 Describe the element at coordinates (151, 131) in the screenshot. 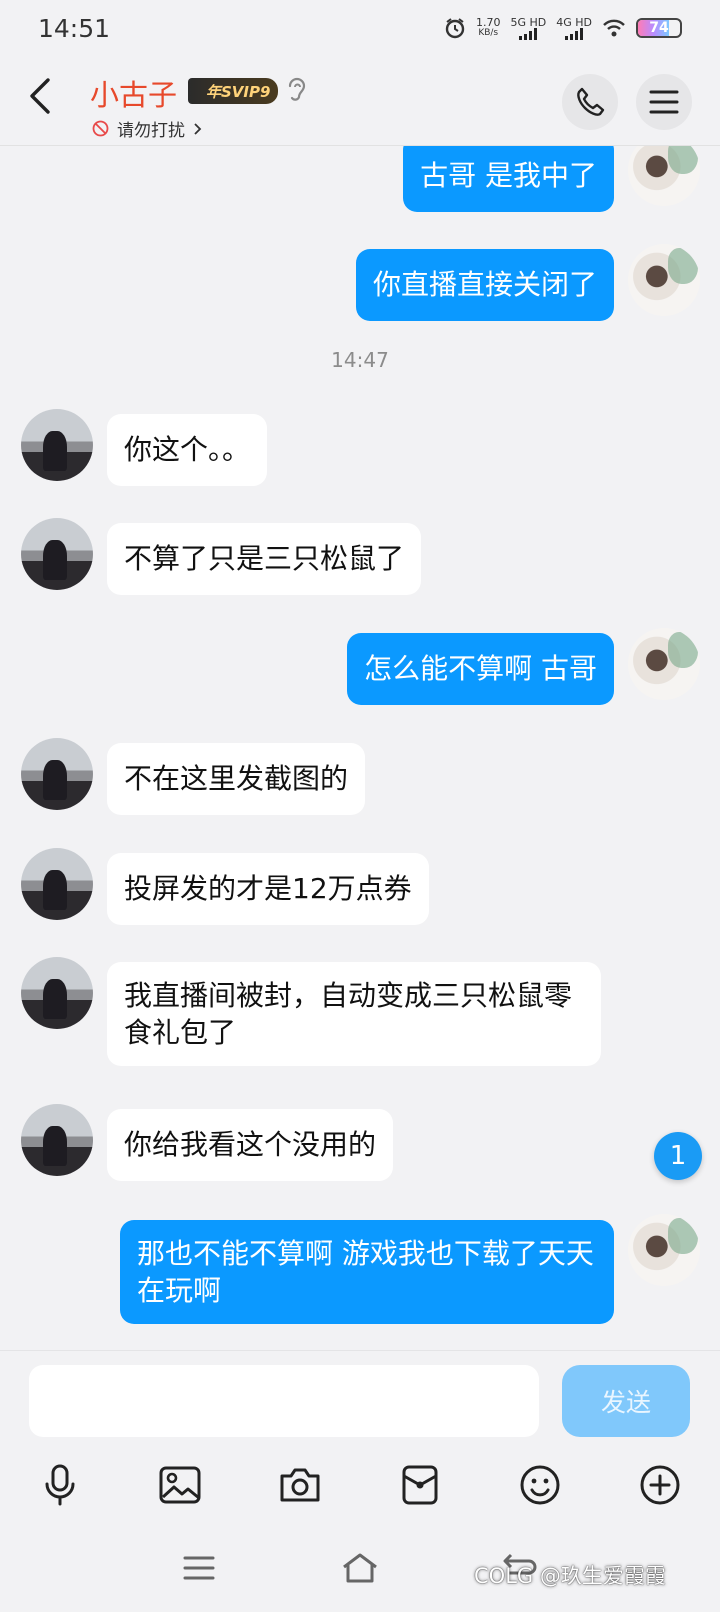

I see `dnd-label: 请勿打扰` at that location.